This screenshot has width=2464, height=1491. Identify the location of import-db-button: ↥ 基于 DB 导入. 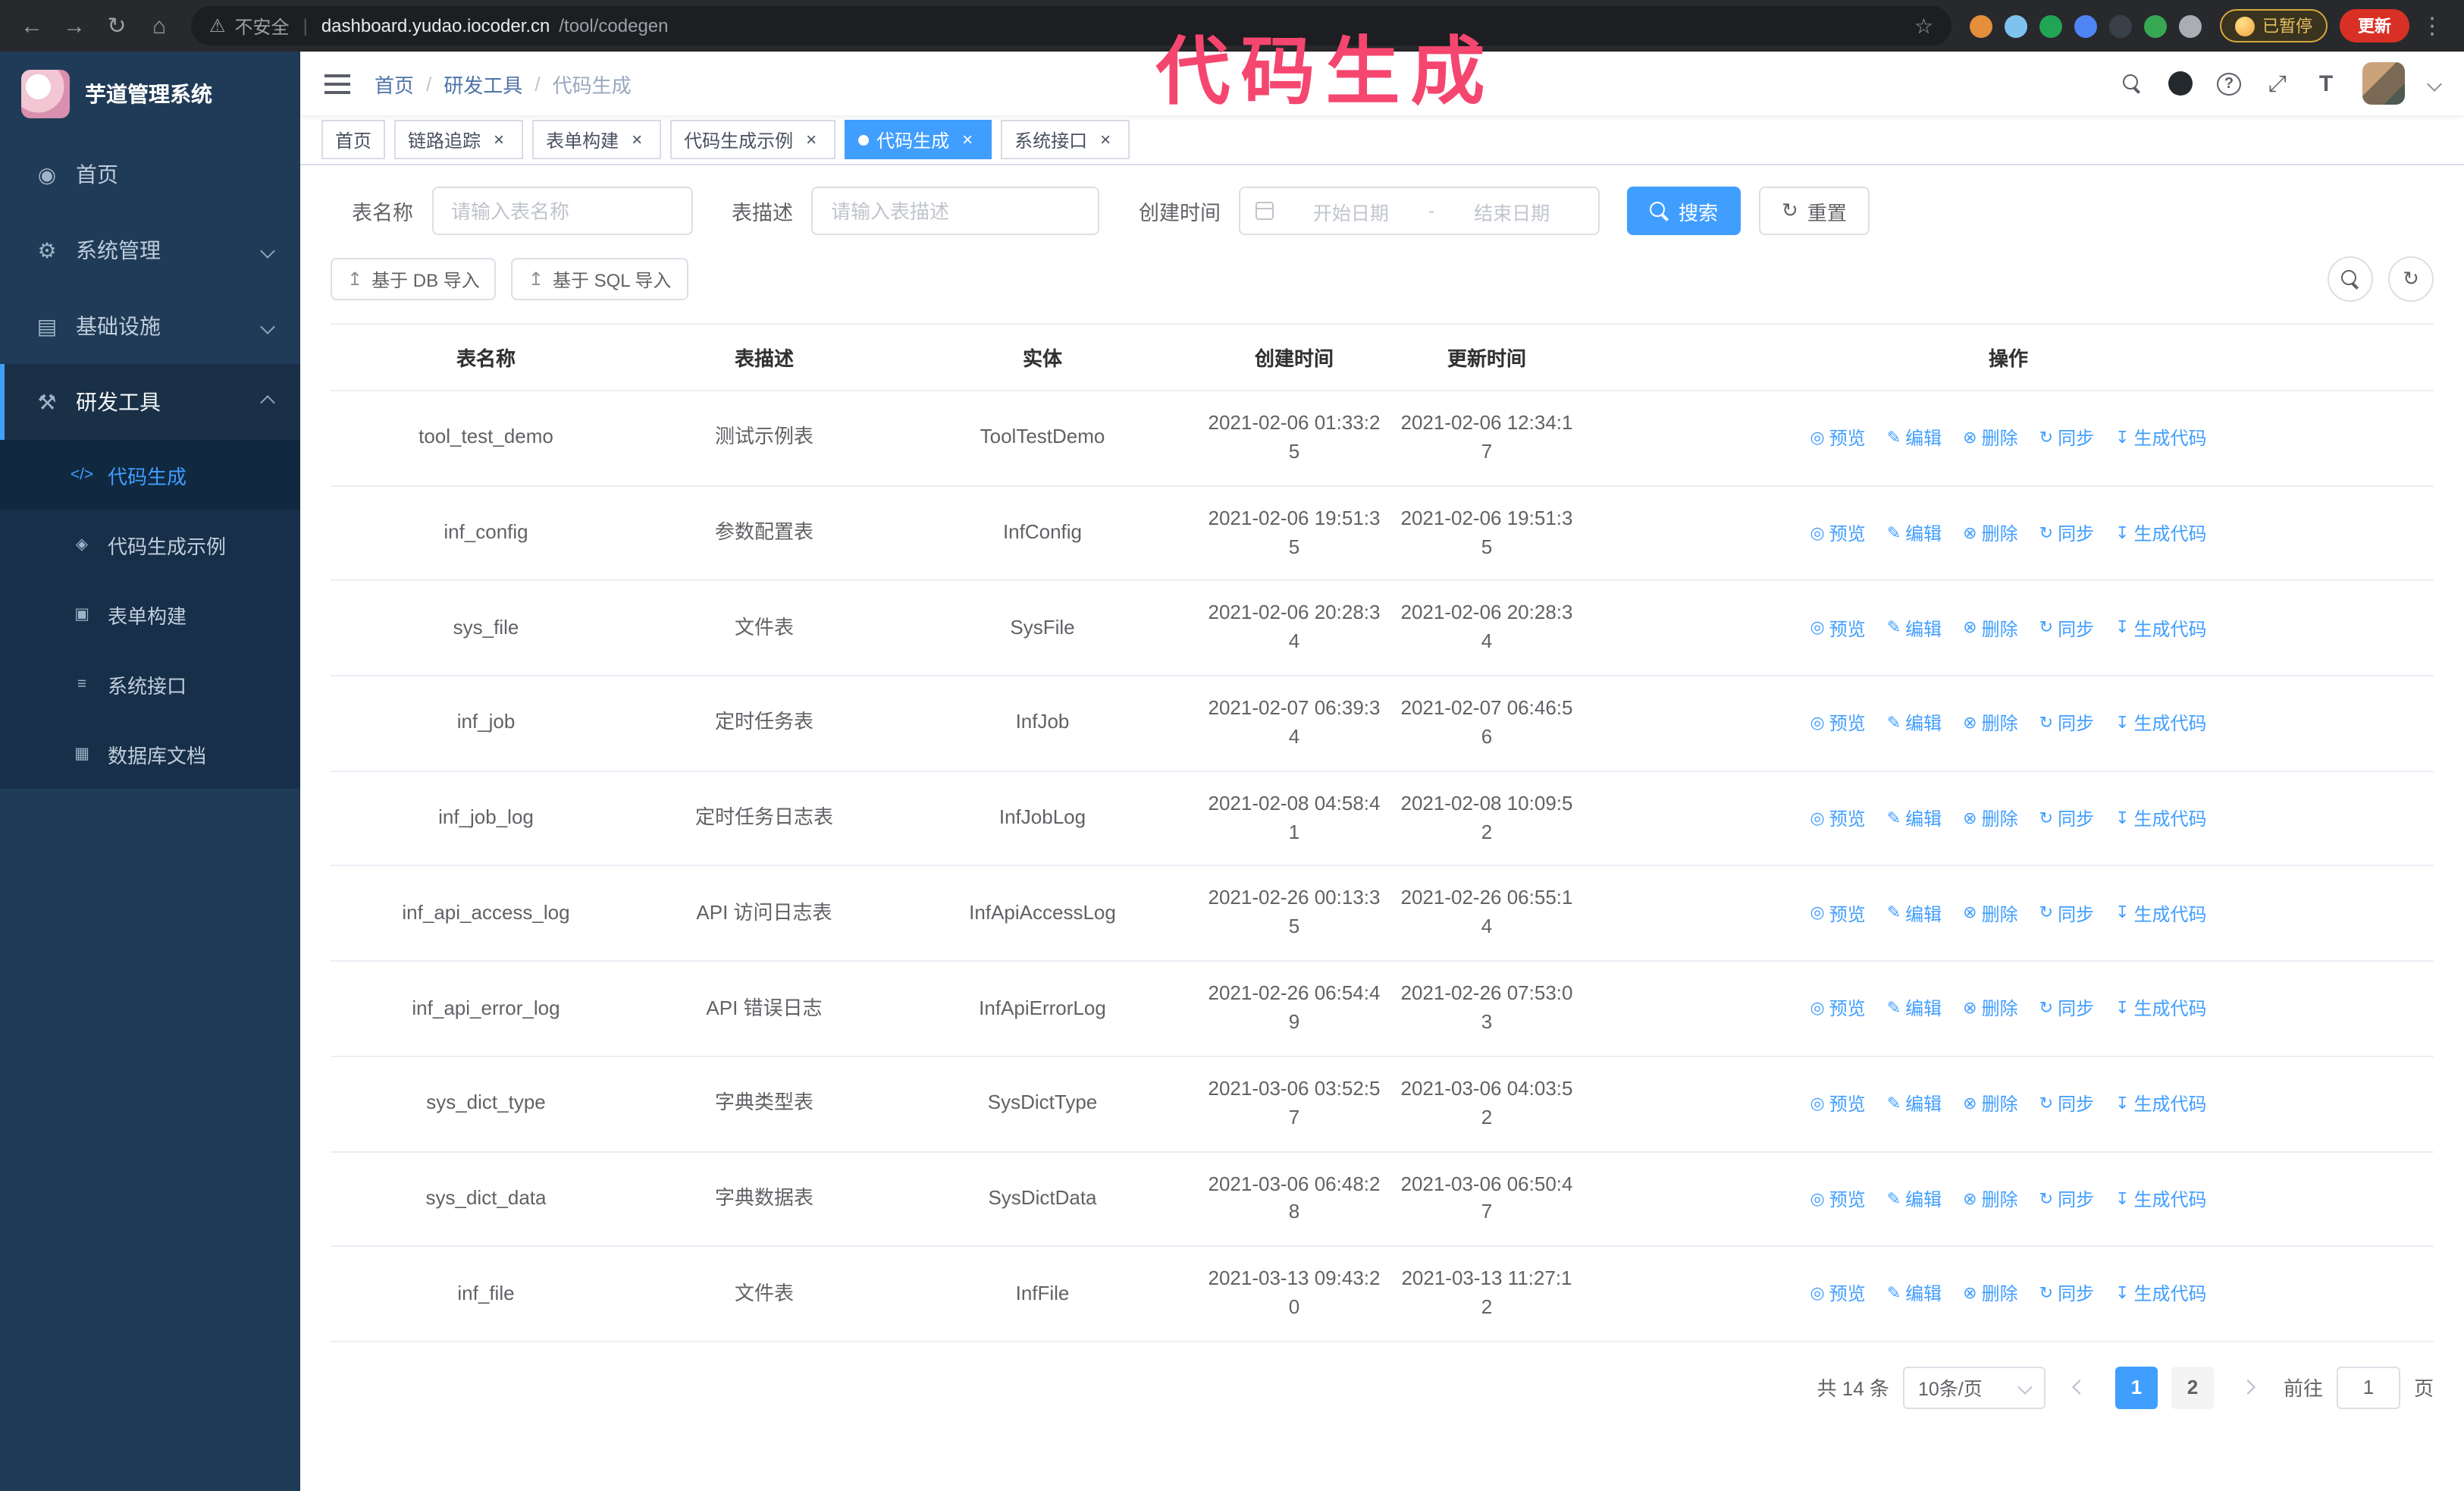
(414, 279).